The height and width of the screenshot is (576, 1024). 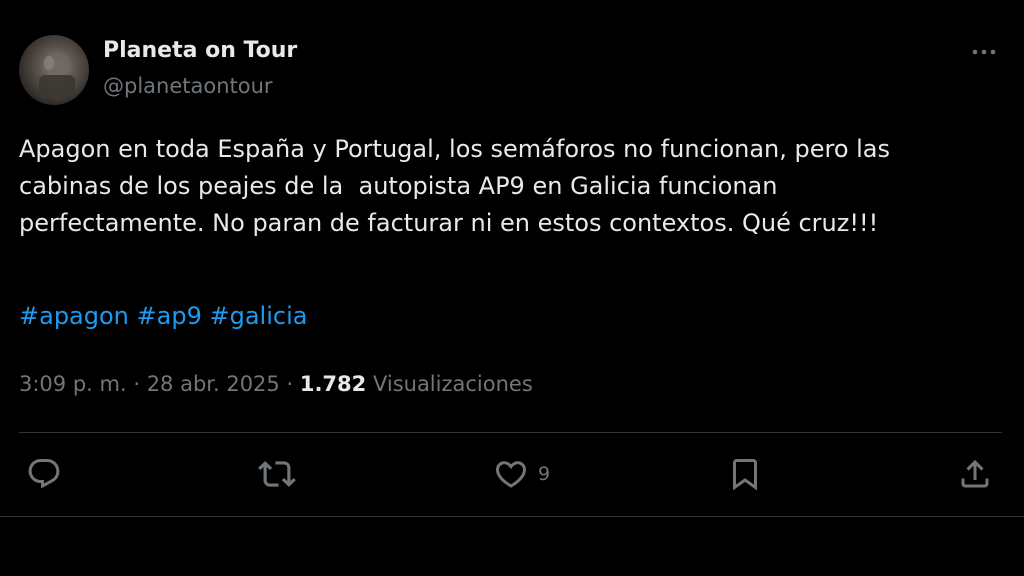 What do you see at coordinates (57, 75) in the screenshot?
I see `avatar-photo` at bounding box center [57, 75].